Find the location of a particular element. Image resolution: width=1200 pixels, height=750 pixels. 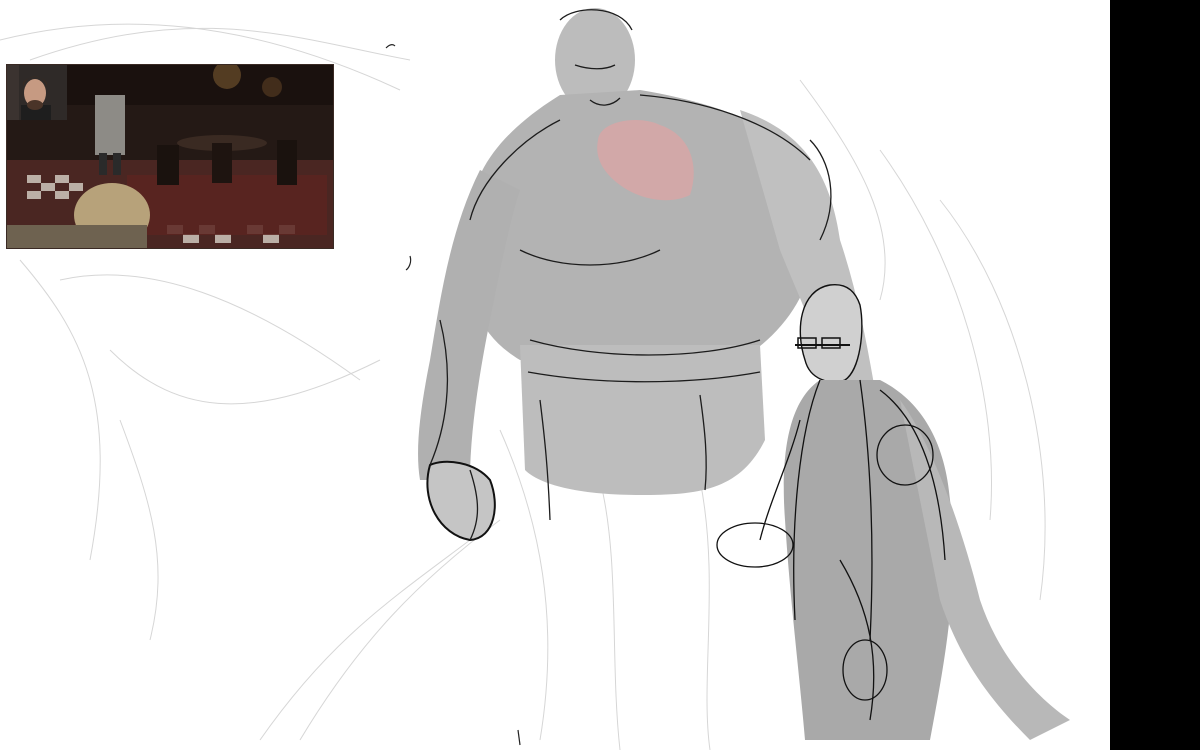

reference-image-panel is located at coordinates (170, 156).